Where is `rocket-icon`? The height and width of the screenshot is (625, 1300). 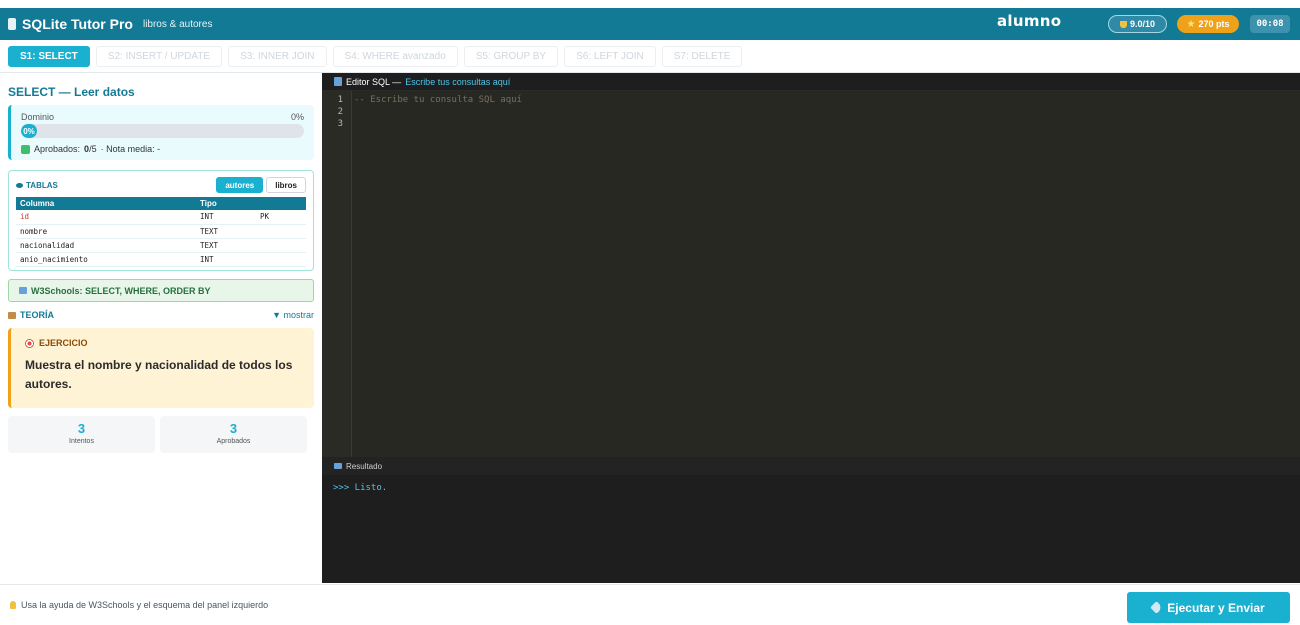
rocket-icon is located at coordinates (1157, 607).